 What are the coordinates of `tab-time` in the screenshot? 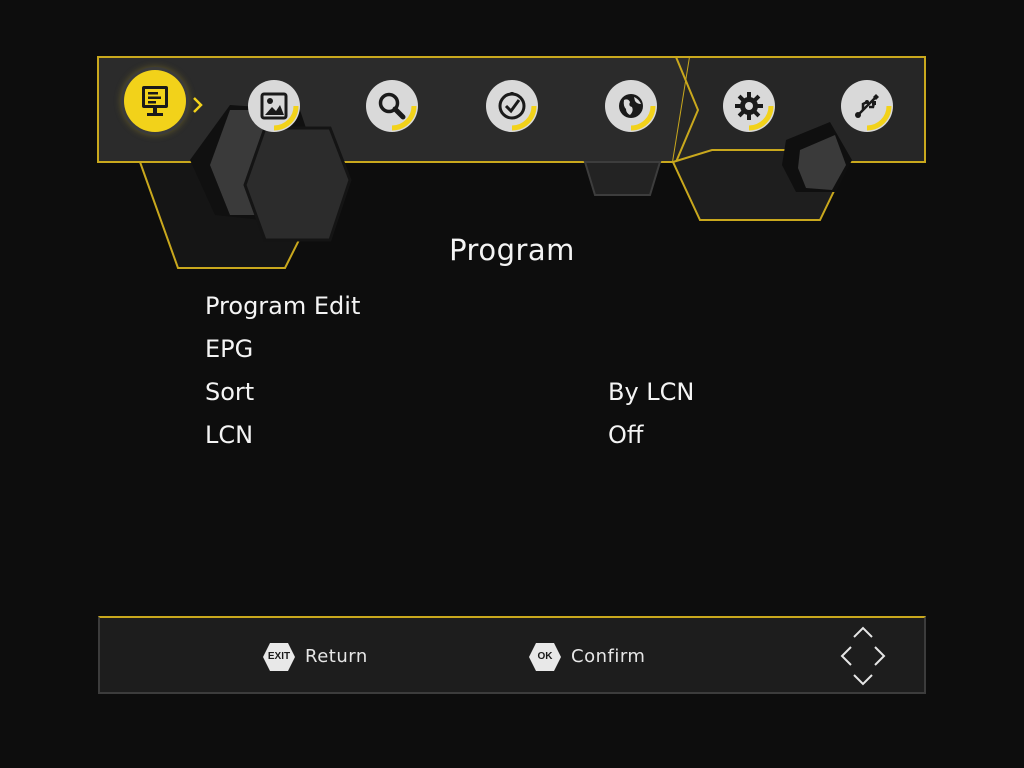 It's located at (512, 106).